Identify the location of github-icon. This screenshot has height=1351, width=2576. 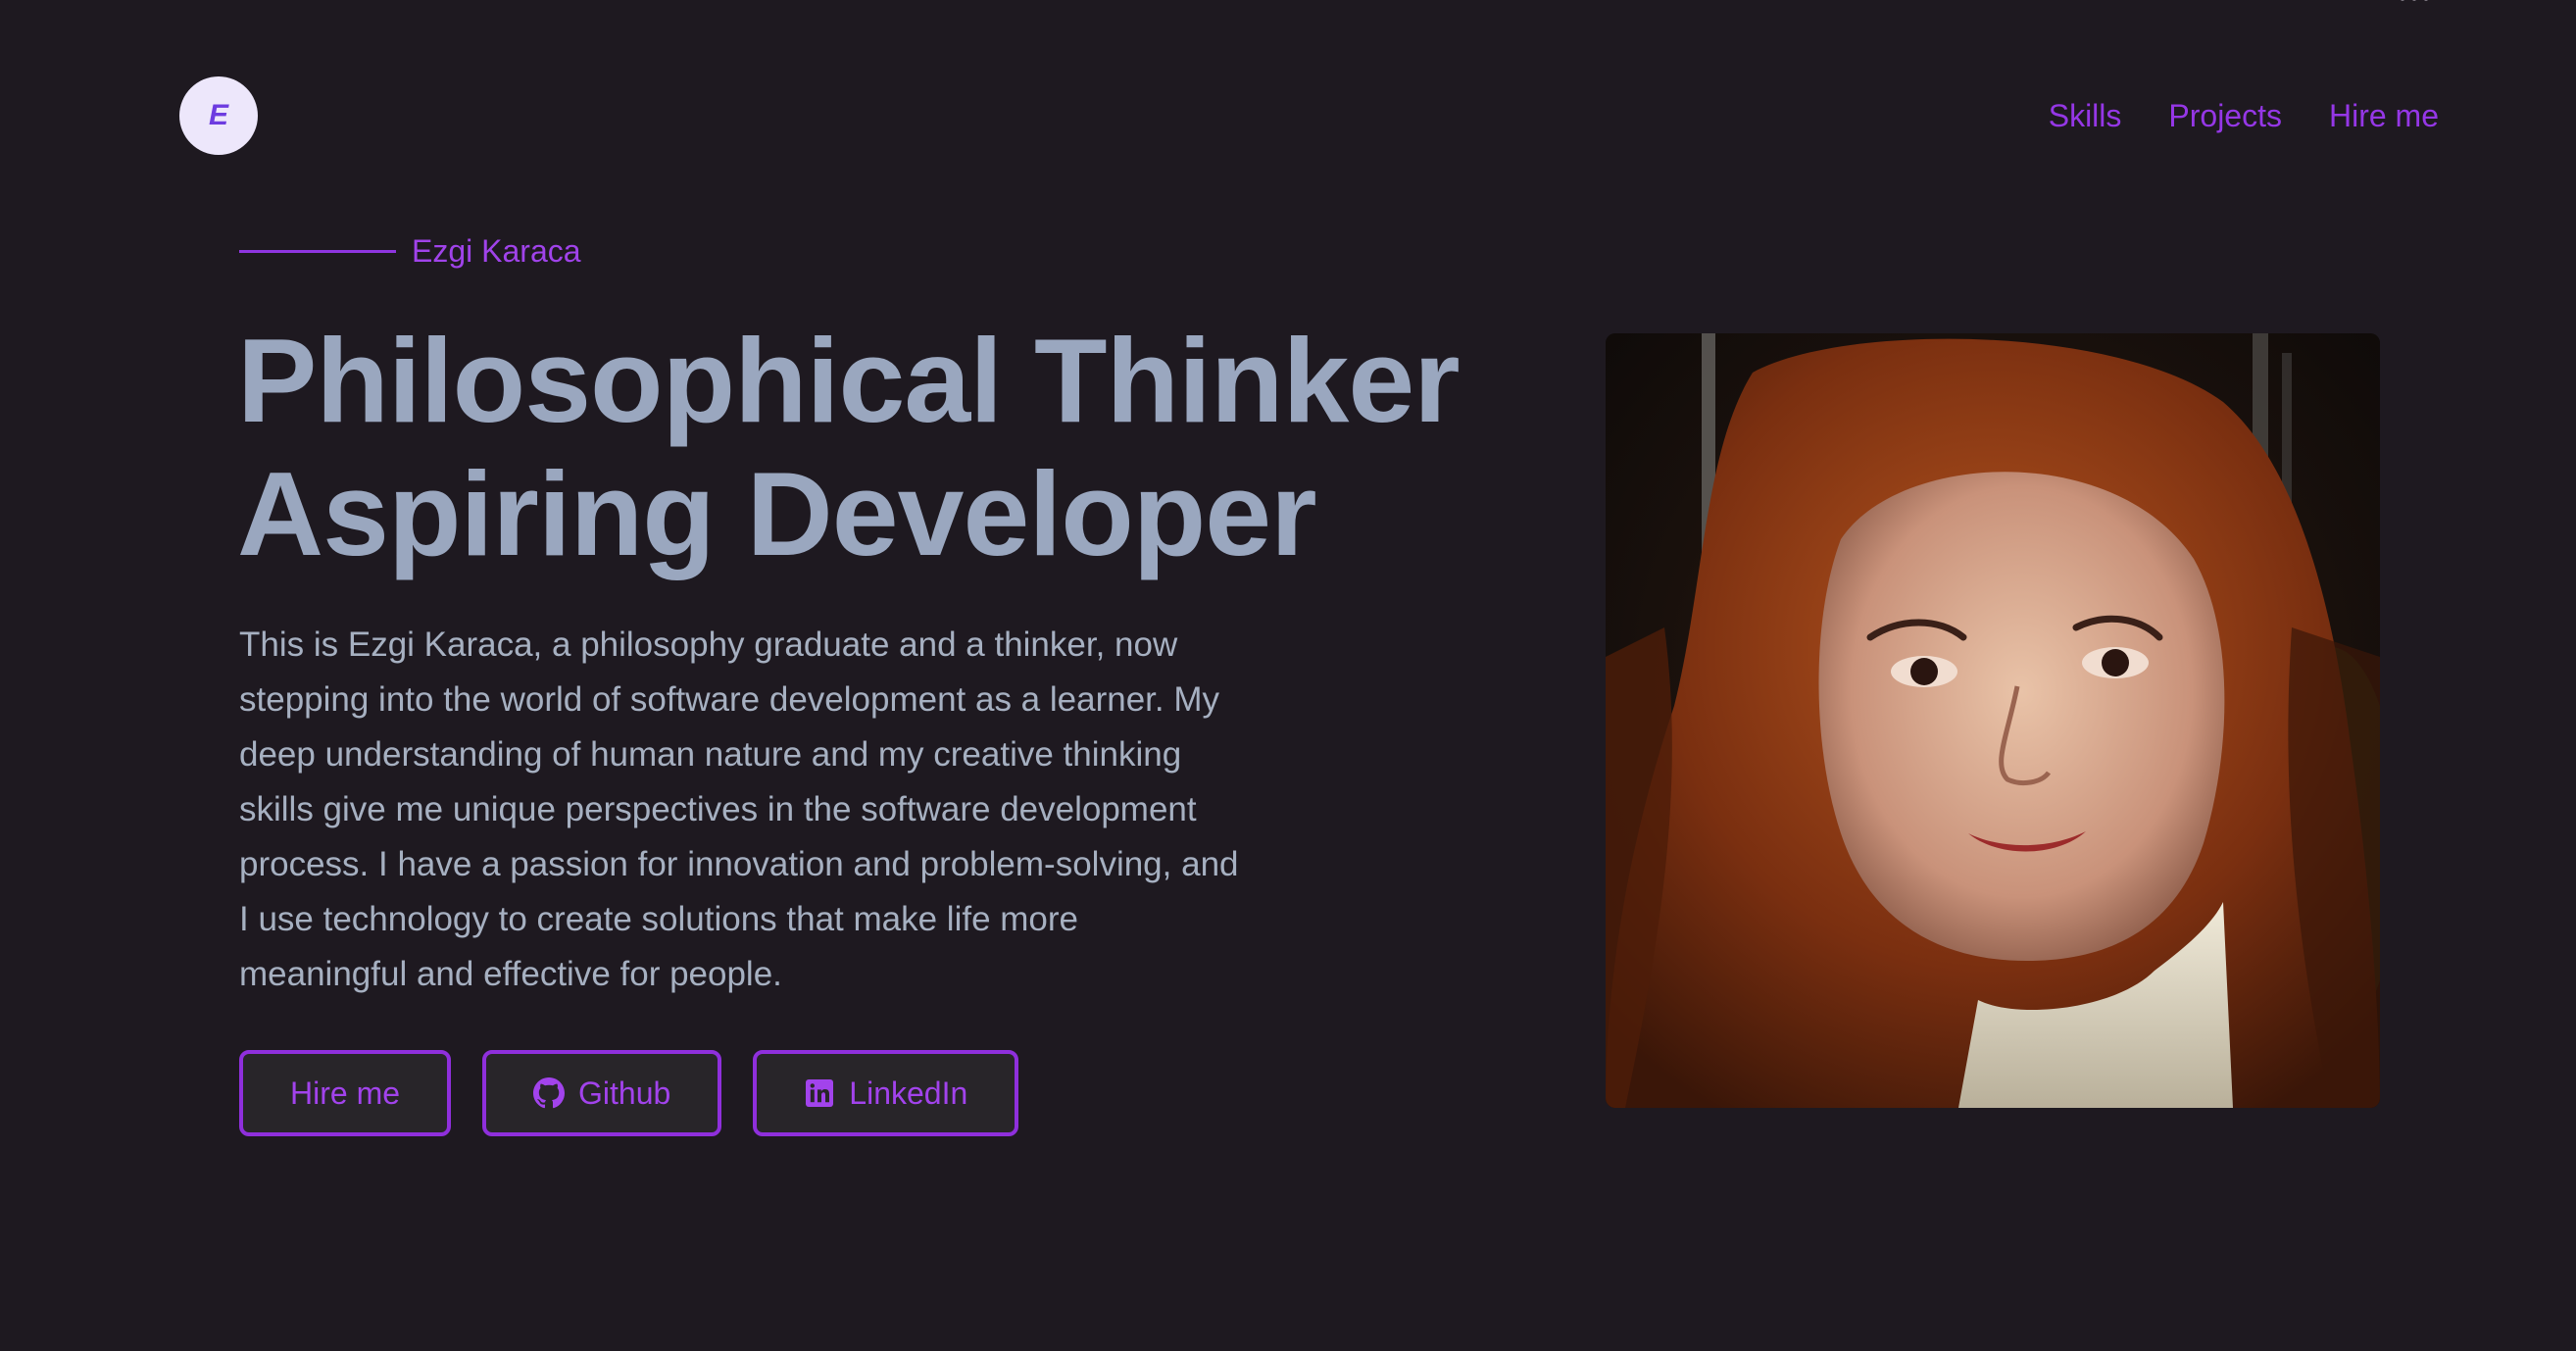
(549, 1093).